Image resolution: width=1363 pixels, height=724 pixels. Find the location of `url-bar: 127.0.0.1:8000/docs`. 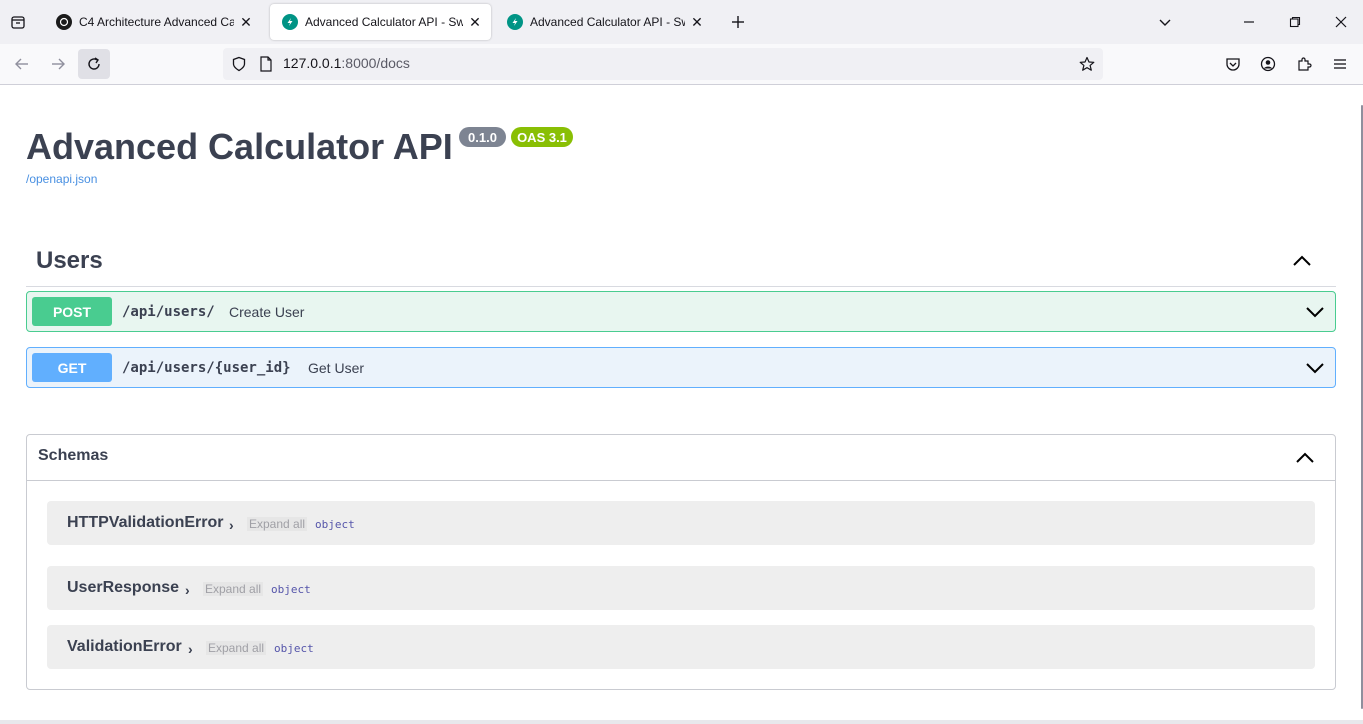

url-bar: 127.0.0.1:8000/docs is located at coordinates (663, 64).